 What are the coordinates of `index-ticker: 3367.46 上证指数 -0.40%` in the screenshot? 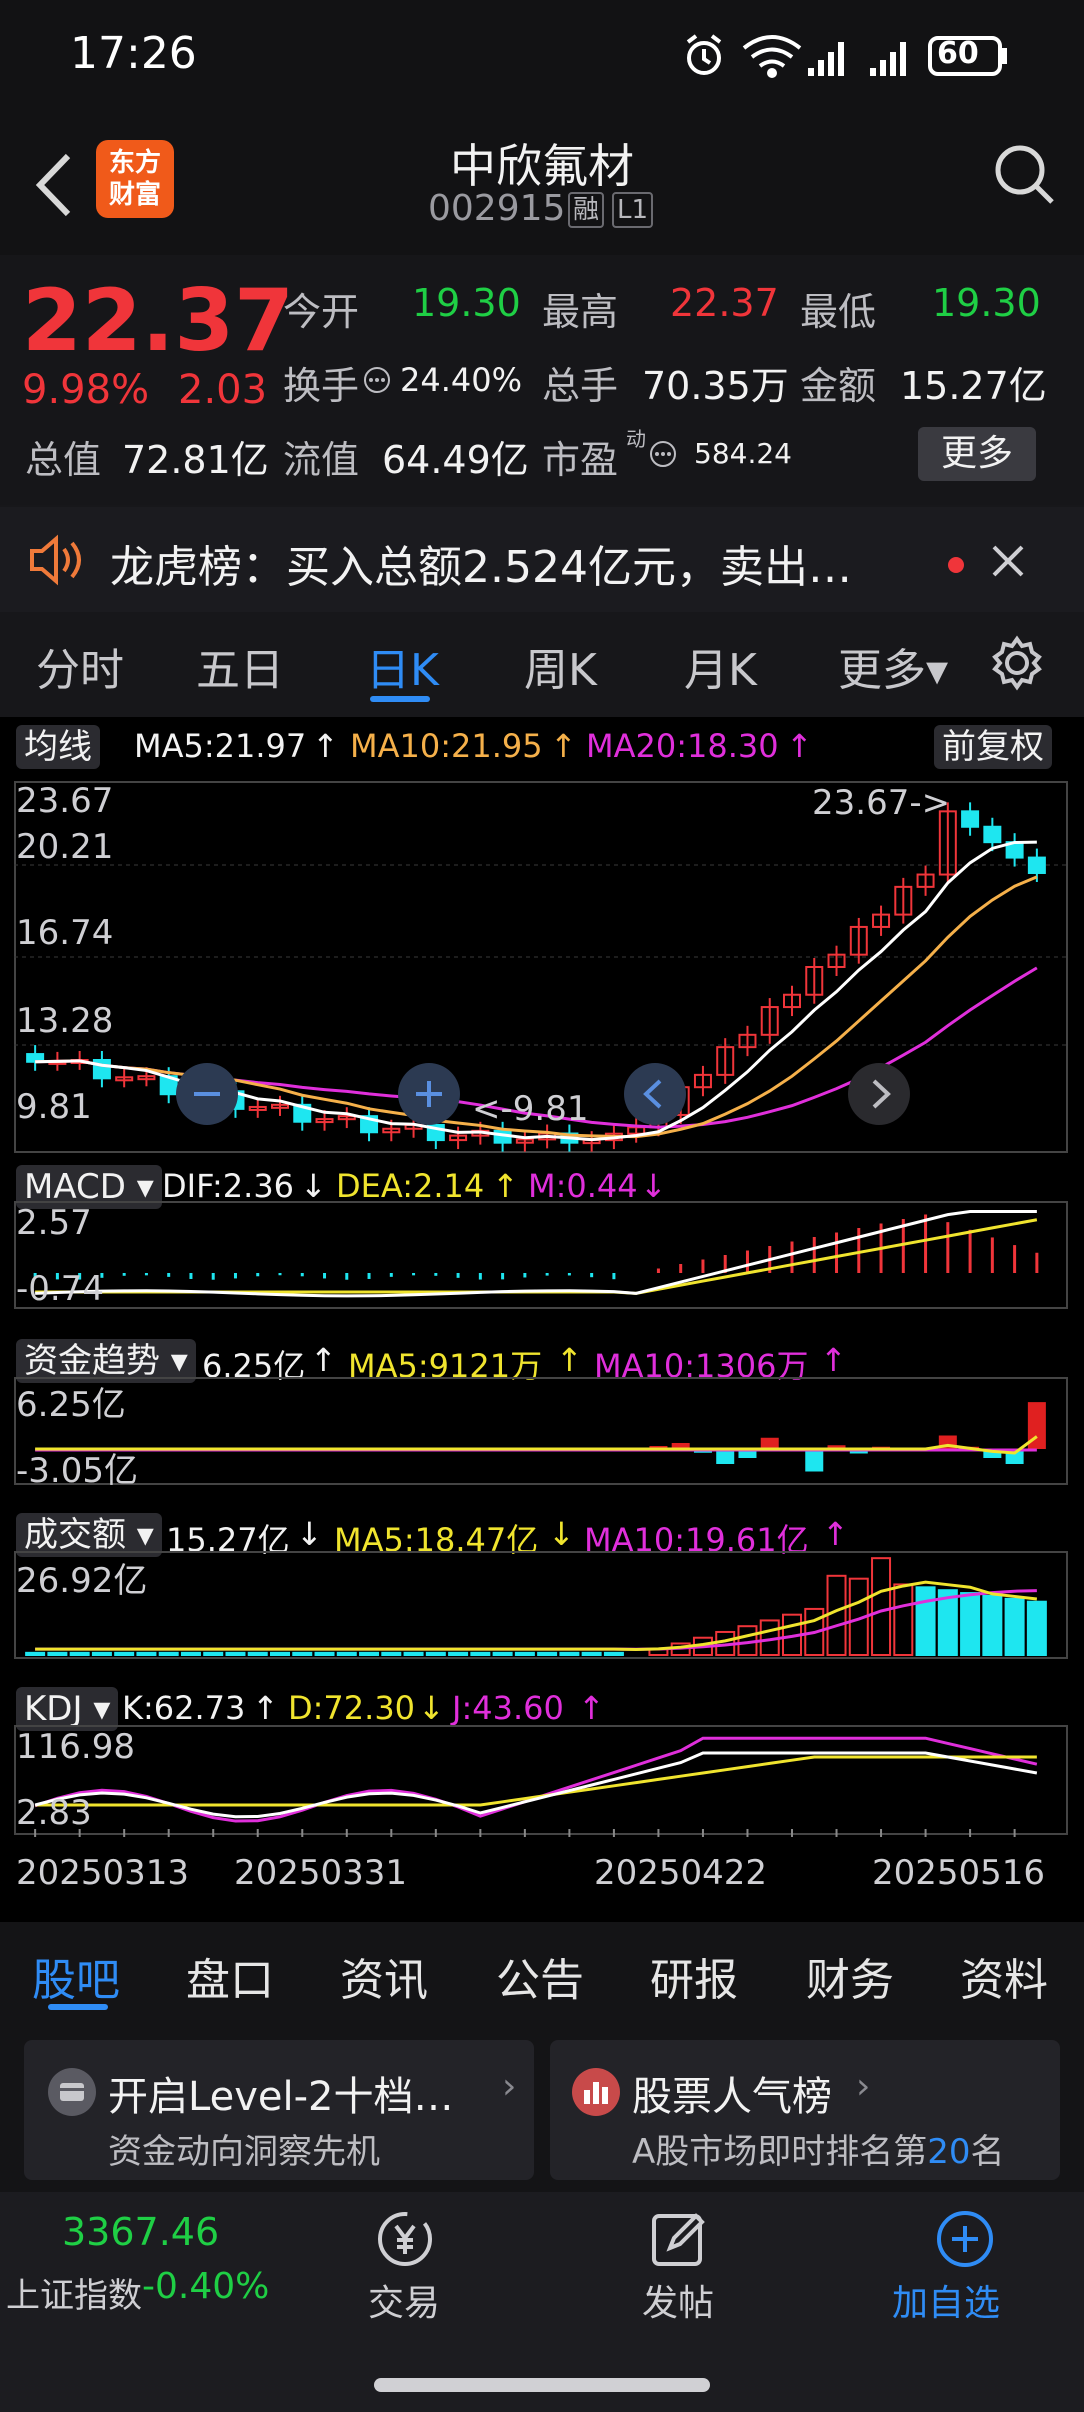 It's located at (134, 2262).